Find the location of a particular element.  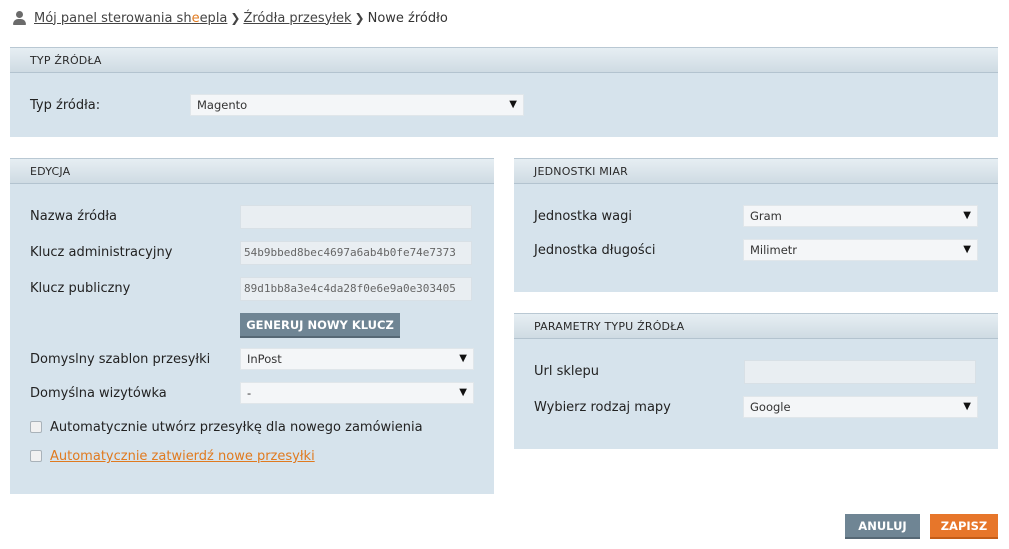

shop-url-label: Url sklepu is located at coordinates (567, 371).